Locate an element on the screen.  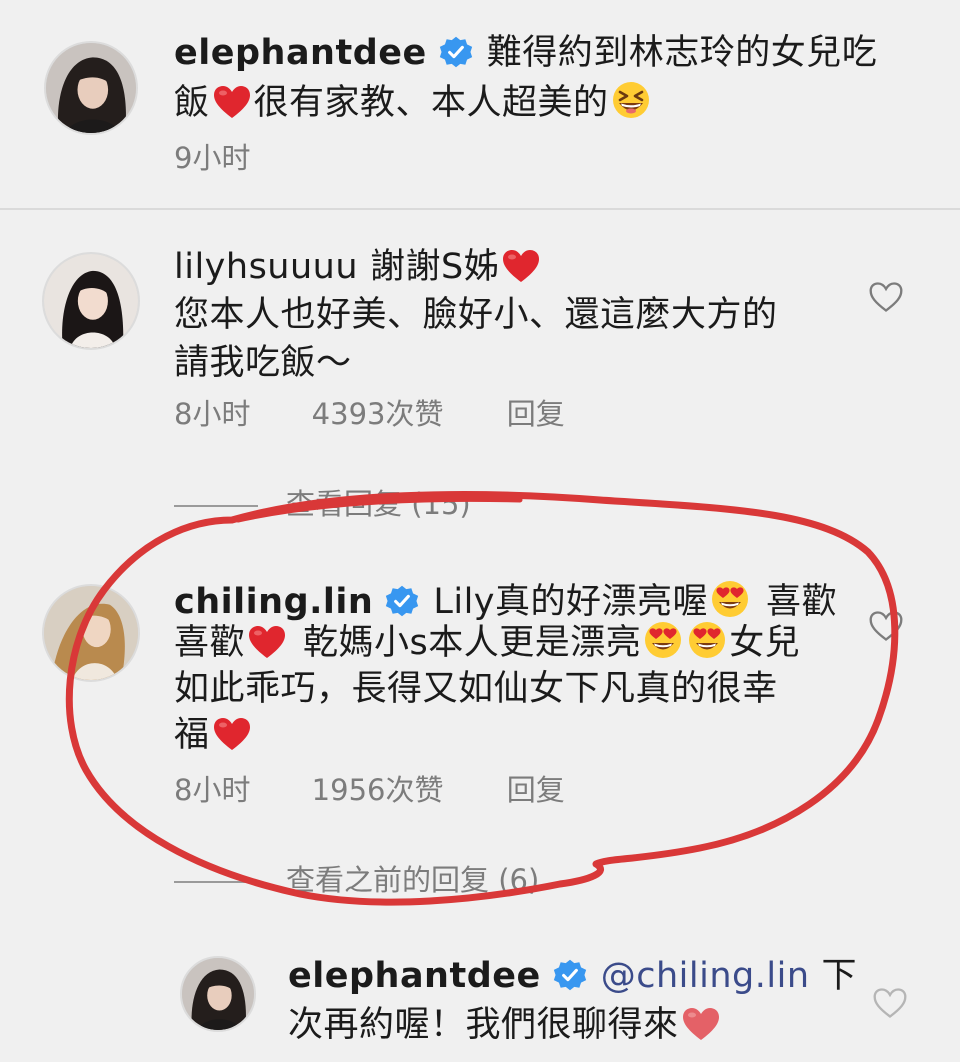
timestamp: 9小时 is located at coordinates (212, 158).